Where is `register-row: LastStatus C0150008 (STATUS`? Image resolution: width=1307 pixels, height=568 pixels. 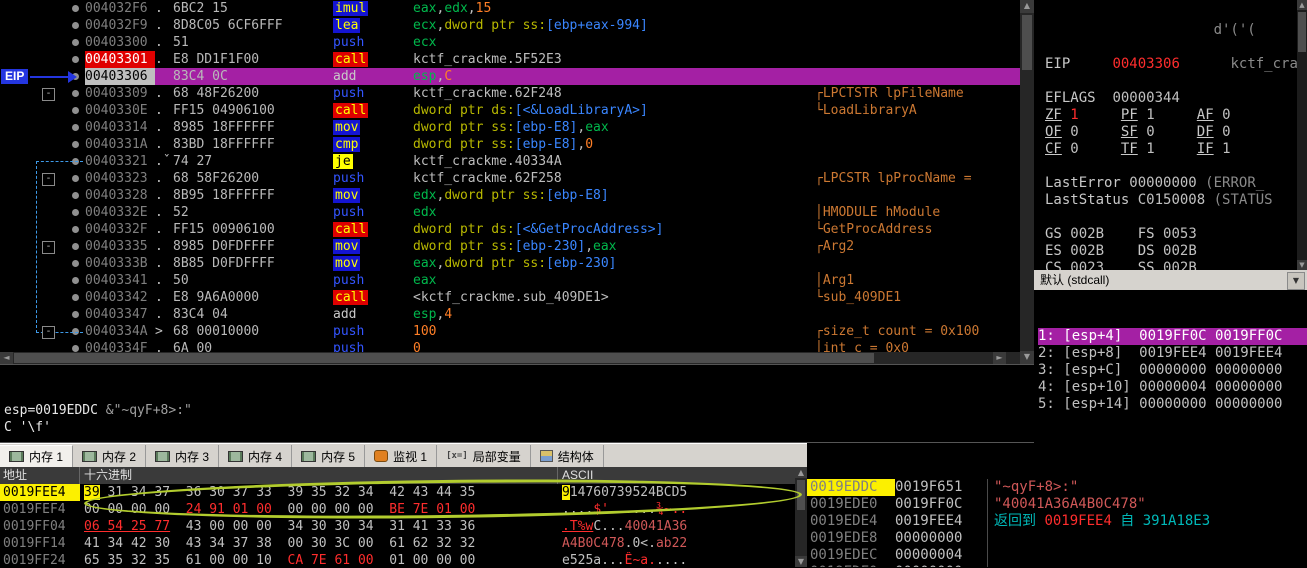 register-row: LastStatus C0150008 (STATUS is located at coordinates (1176, 200).